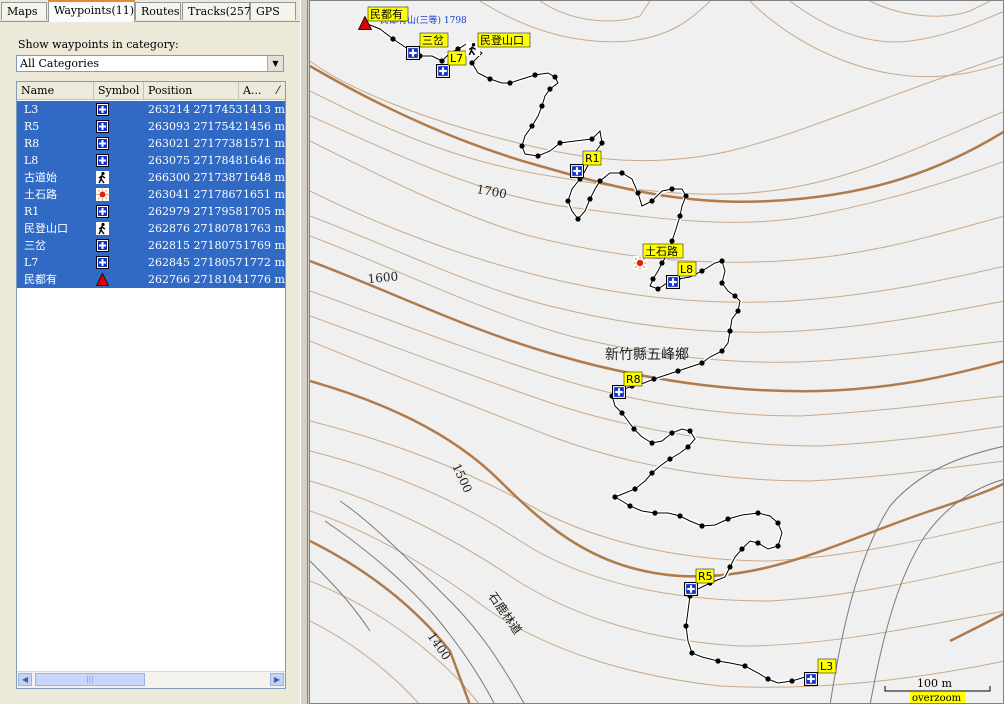 Image resolution: width=1004 pixels, height=704 pixels. Describe the element at coordinates (151, 679) in the screenshot. I see `horizontal-scrollbar: ◀ ||| ▶` at that location.